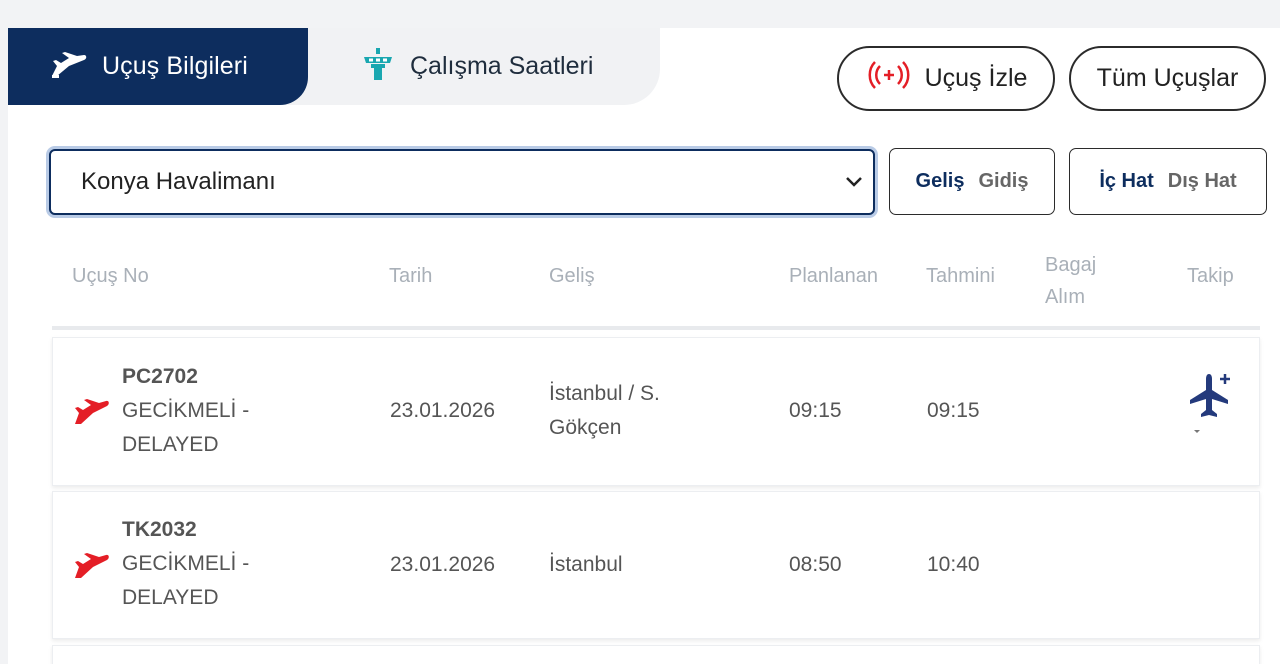 The width and height of the screenshot is (1280, 664). Describe the element at coordinates (159, 529) in the screenshot. I see `flight-code: TK2032` at that location.